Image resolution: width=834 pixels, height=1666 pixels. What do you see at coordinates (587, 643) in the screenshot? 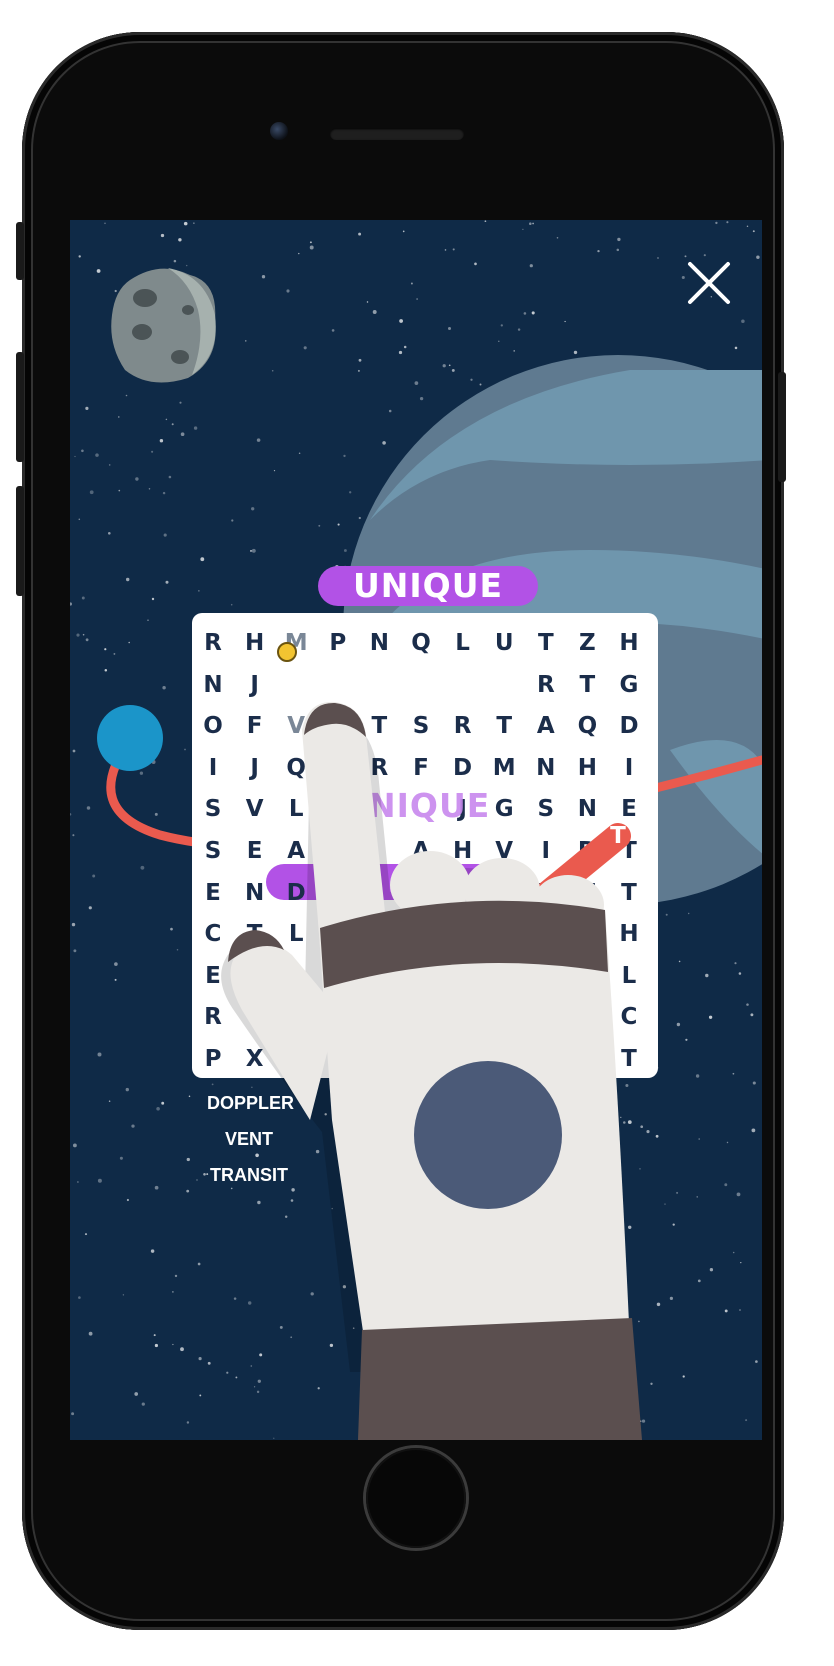
I see `grid-cell: Z` at bounding box center [587, 643].